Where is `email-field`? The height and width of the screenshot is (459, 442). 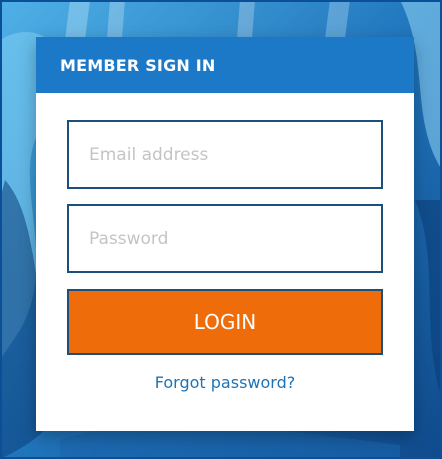 email-field is located at coordinates (225, 154).